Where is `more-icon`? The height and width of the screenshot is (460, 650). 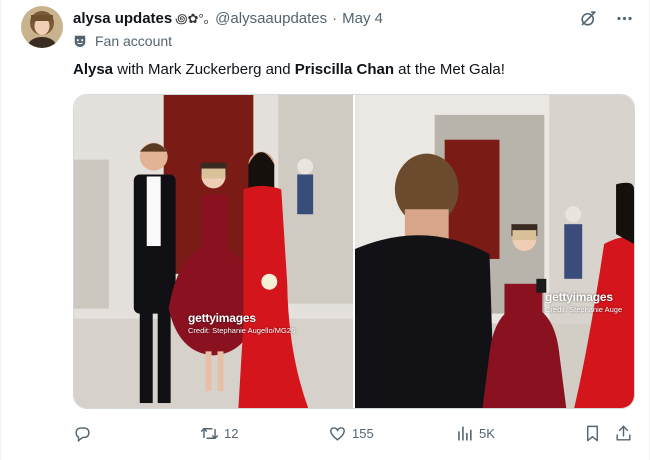 more-icon is located at coordinates (624, 18).